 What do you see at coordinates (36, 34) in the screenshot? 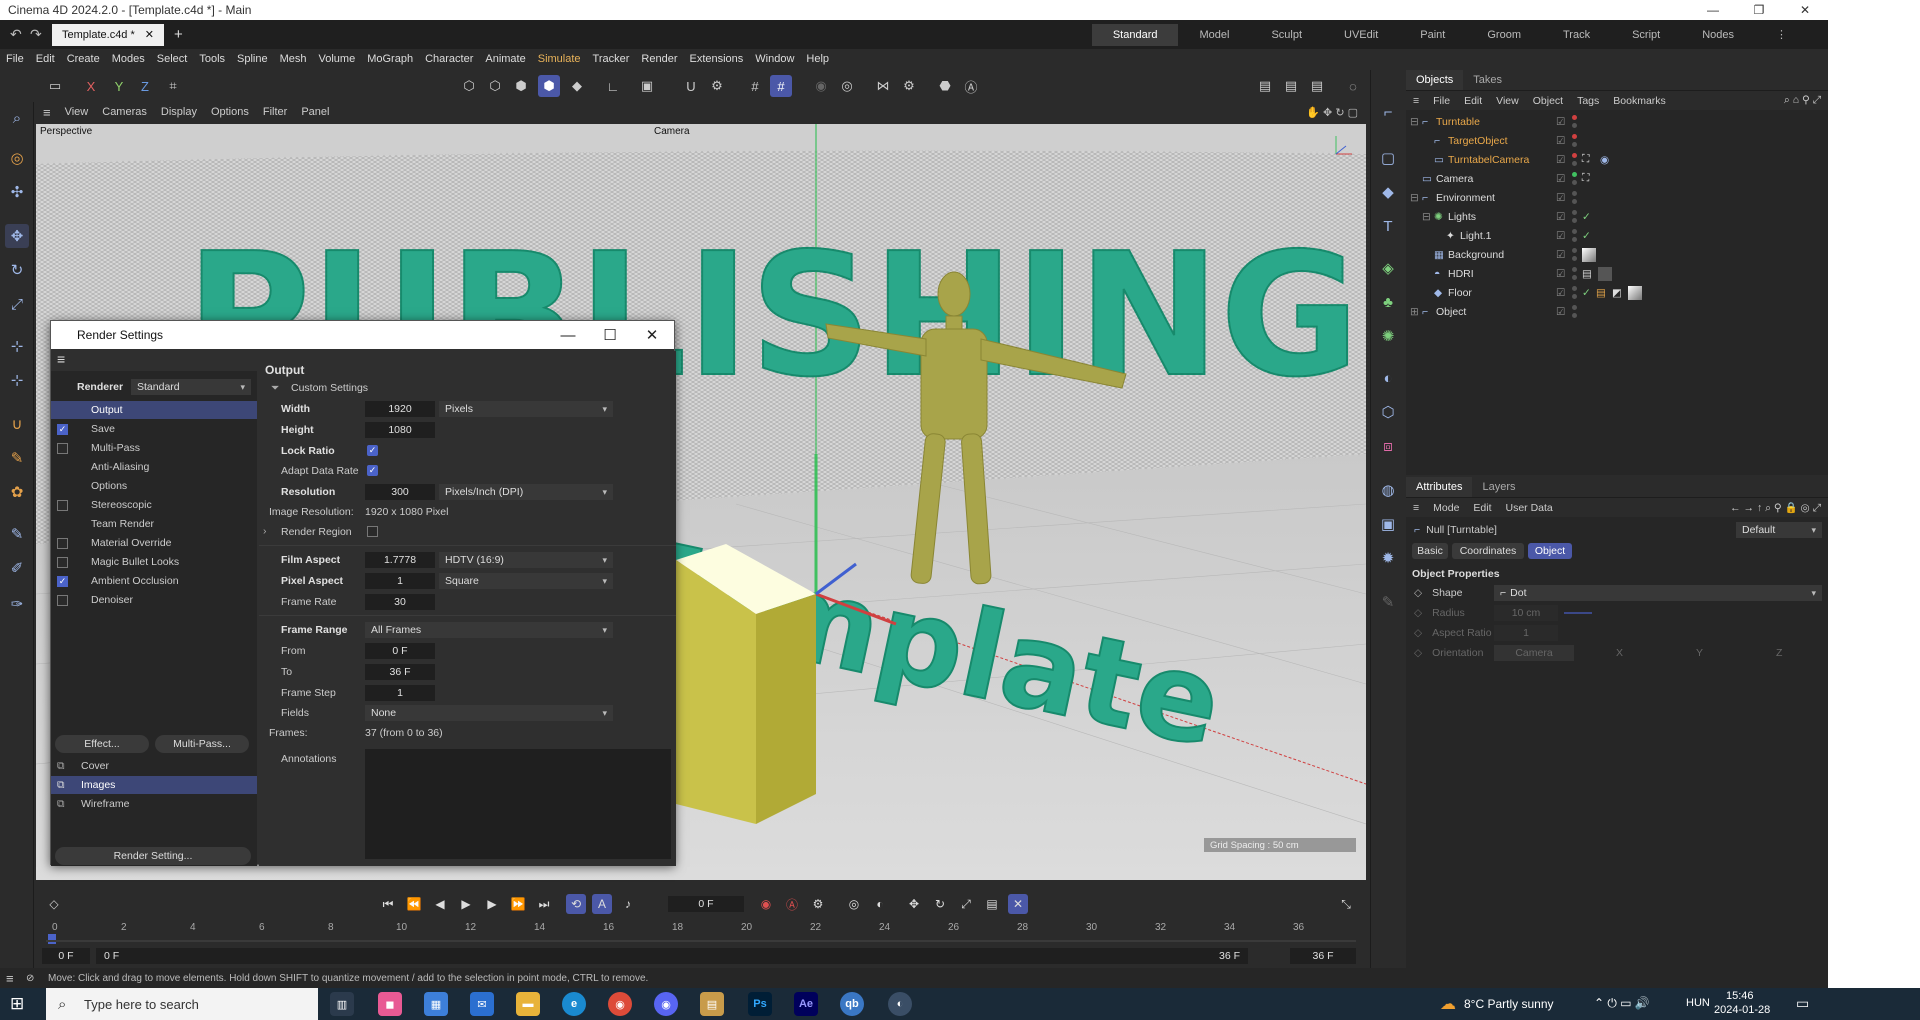
I see `redo-icon: ↷` at bounding box center [36, 34].